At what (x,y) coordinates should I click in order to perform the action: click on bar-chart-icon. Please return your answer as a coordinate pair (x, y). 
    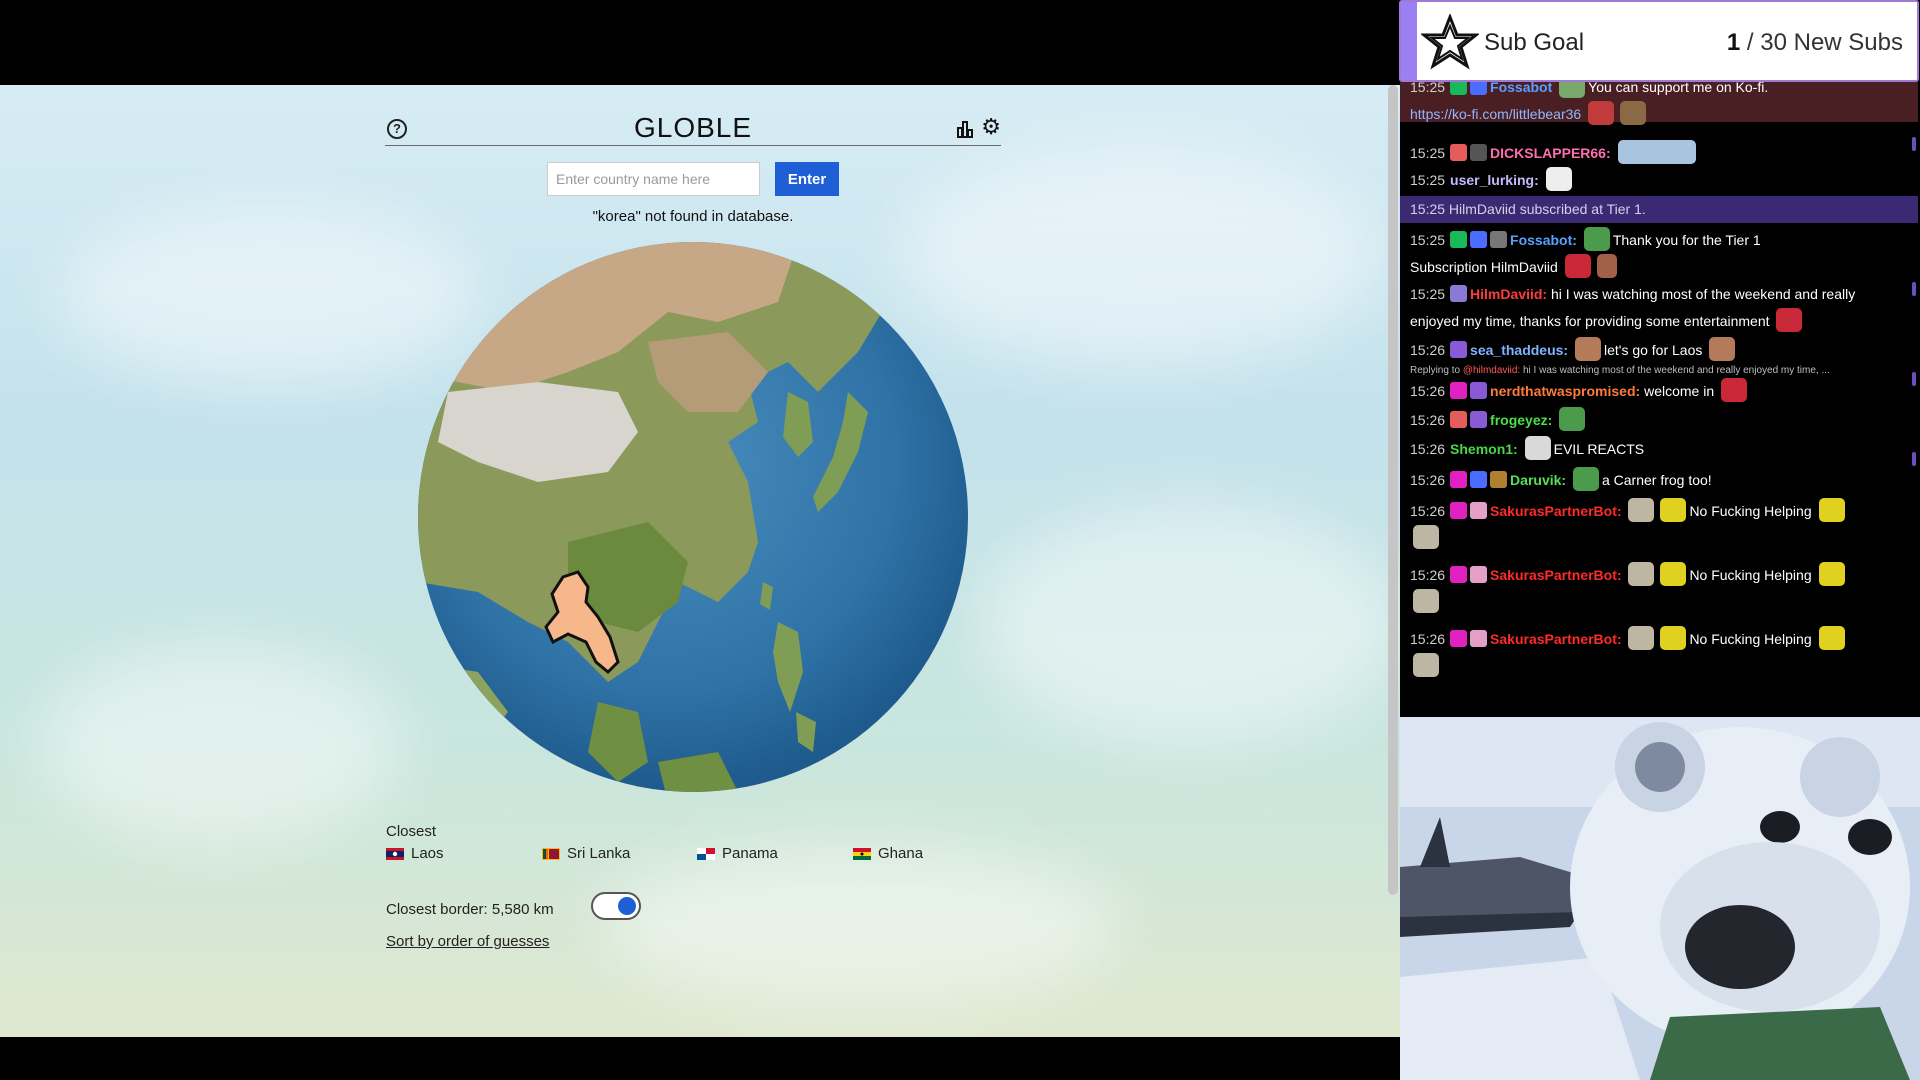
    Looking at the image, I should click on (965, 129).